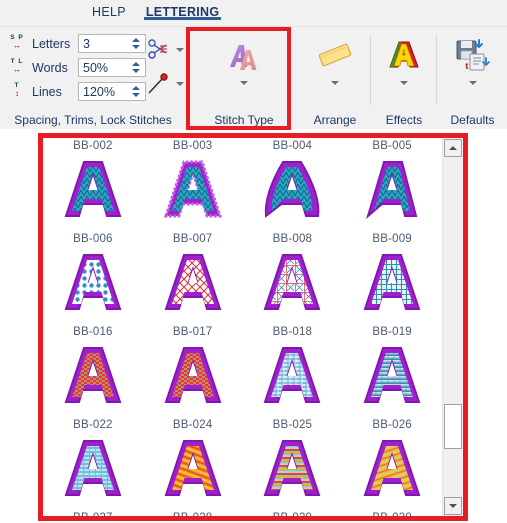  I want to click on gallery-item: BB-022, so click(93, 463).